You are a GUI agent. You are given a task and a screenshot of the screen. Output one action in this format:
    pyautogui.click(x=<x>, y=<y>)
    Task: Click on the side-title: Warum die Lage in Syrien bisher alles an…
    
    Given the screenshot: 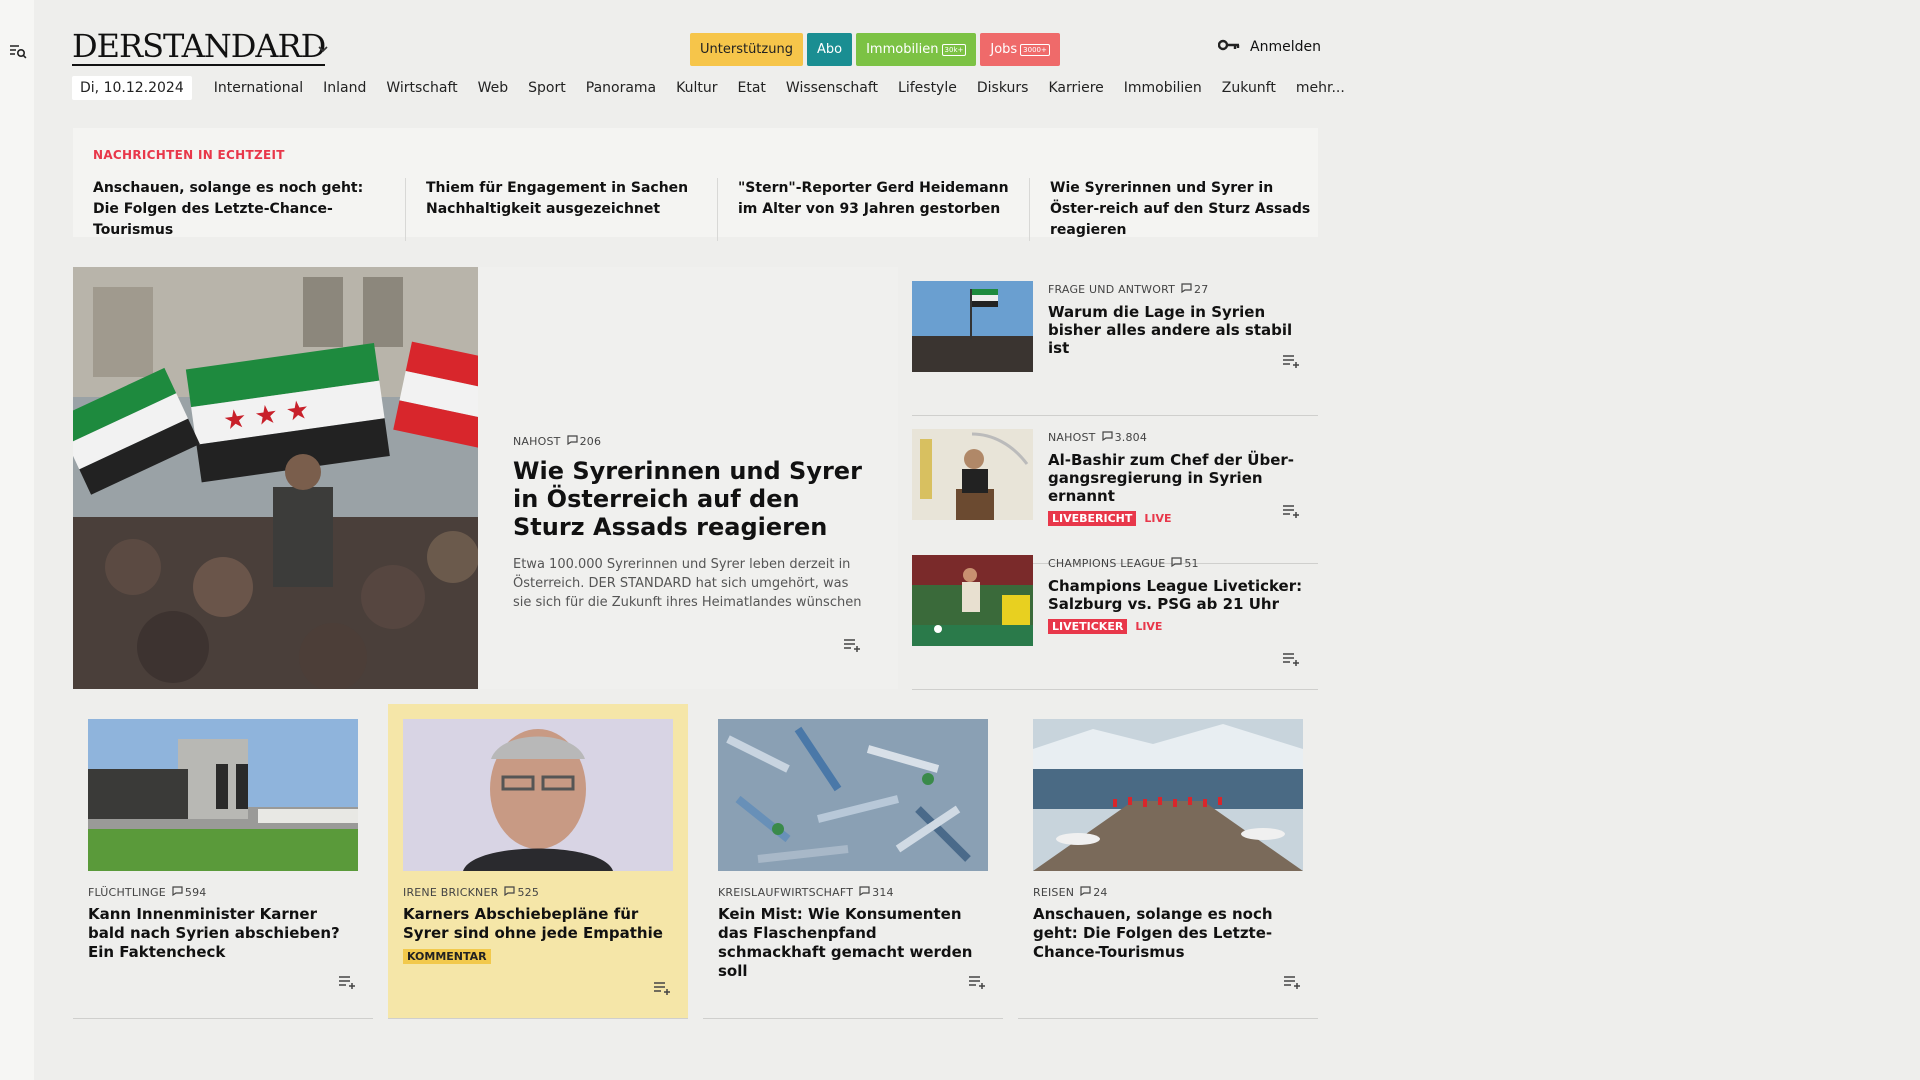 What is the action you would take?
    pyautogui.click(x=1178, y=330)
    